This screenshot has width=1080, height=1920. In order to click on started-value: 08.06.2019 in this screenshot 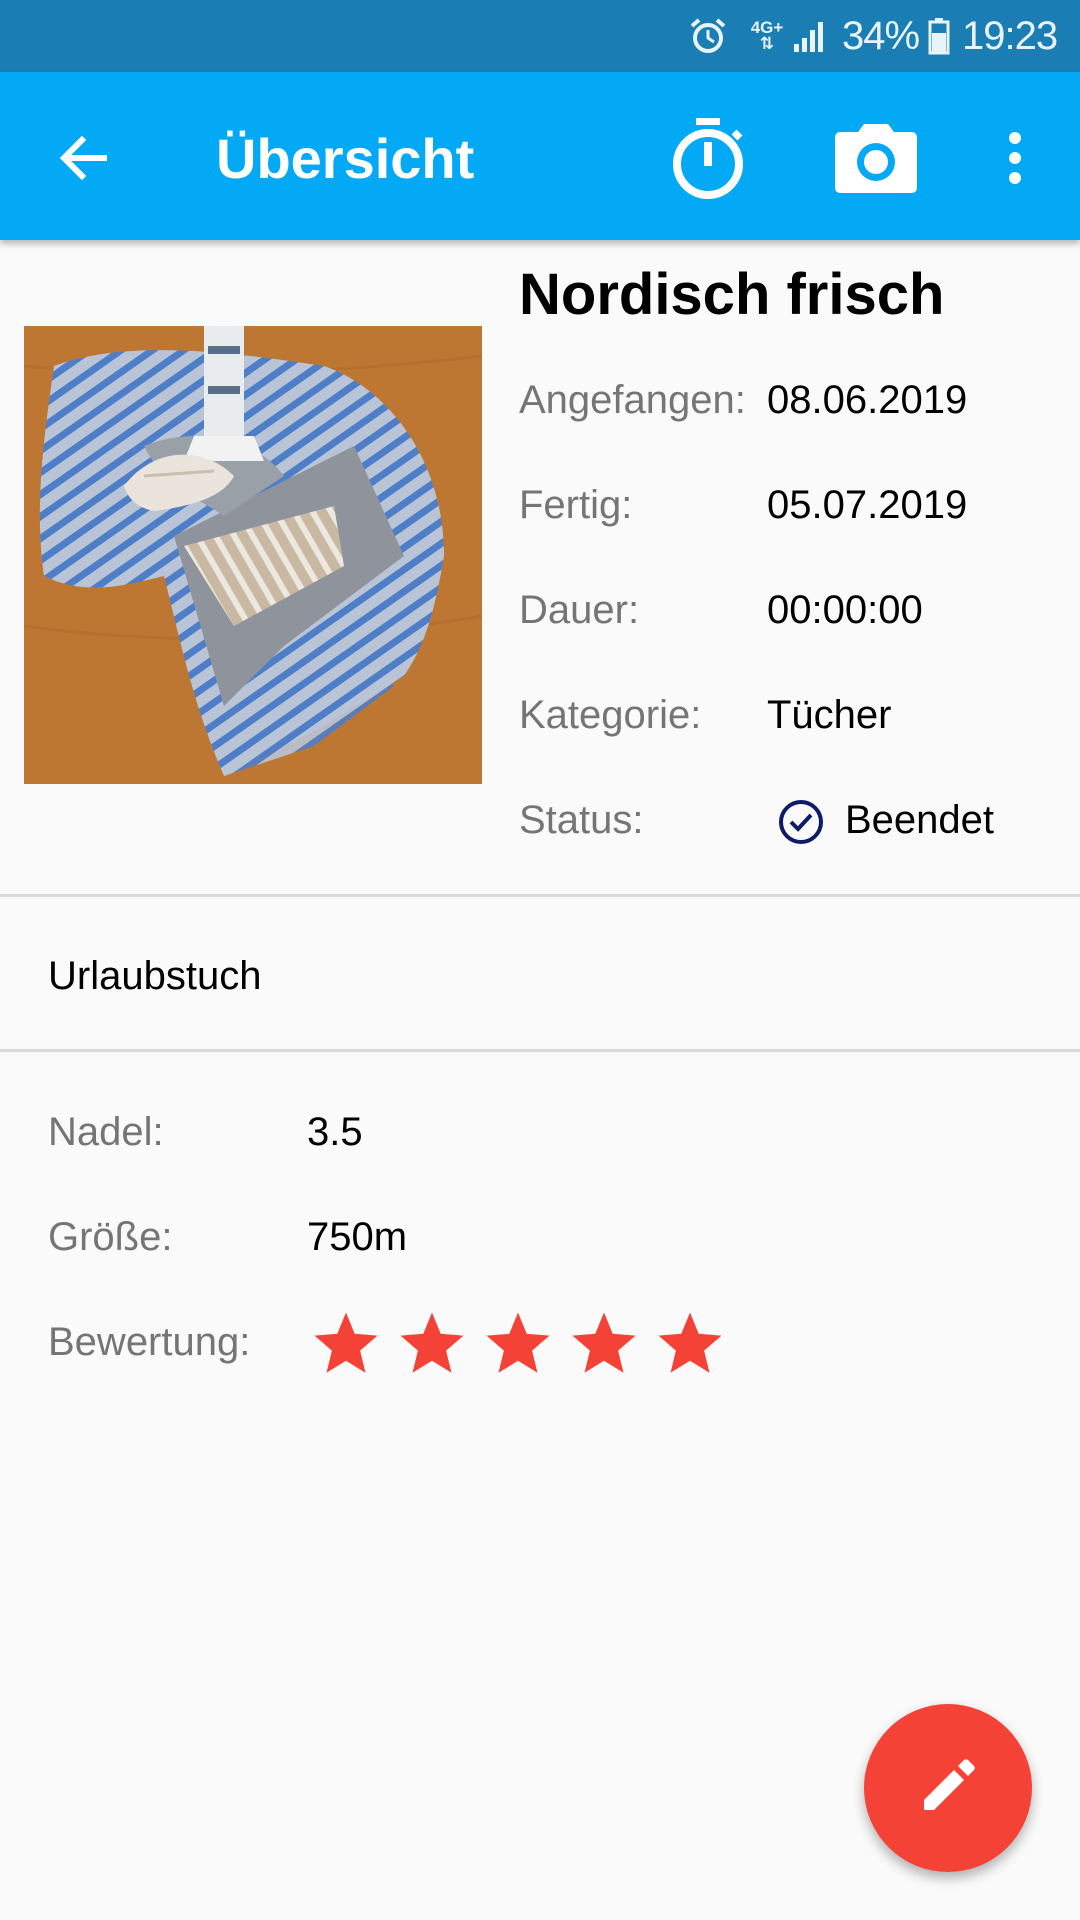, I will do `click(867, 400)`.